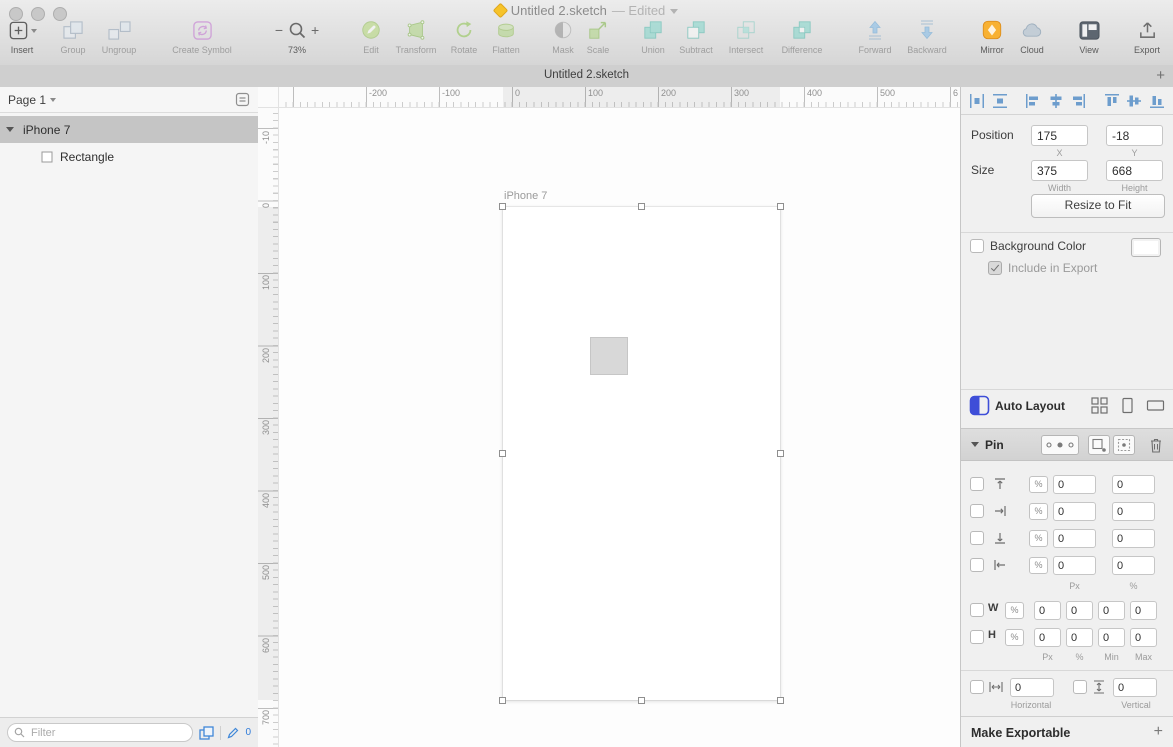 Image resolution: width=1173 pixels, height=747 pixels. Describe the element at coordinates (977, 538) in the screenshot. I see `pin-bottom-checkbox` at that location.